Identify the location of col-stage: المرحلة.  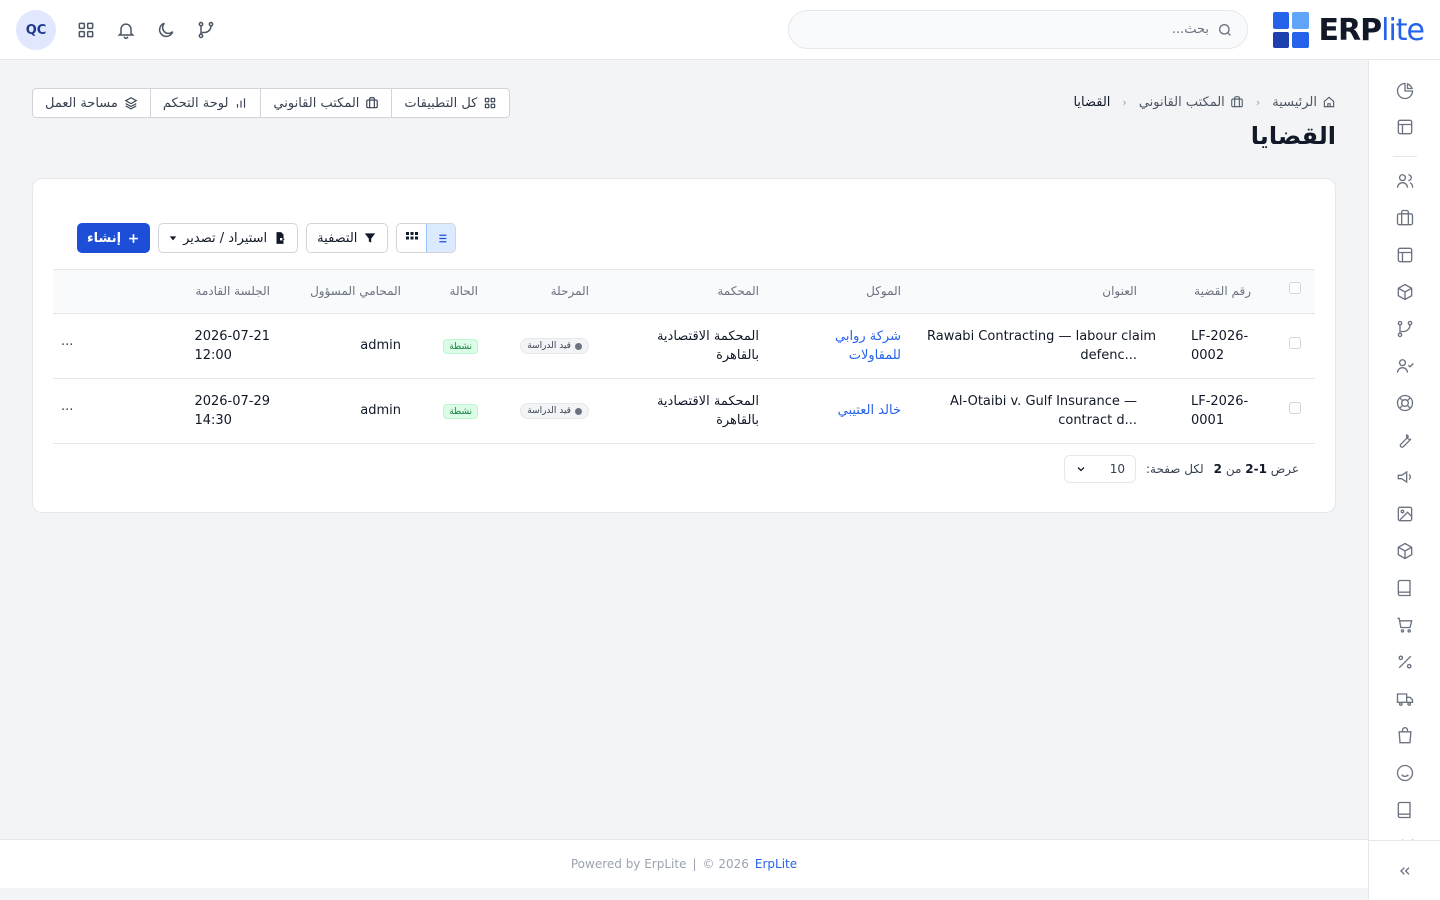
(570, 291).